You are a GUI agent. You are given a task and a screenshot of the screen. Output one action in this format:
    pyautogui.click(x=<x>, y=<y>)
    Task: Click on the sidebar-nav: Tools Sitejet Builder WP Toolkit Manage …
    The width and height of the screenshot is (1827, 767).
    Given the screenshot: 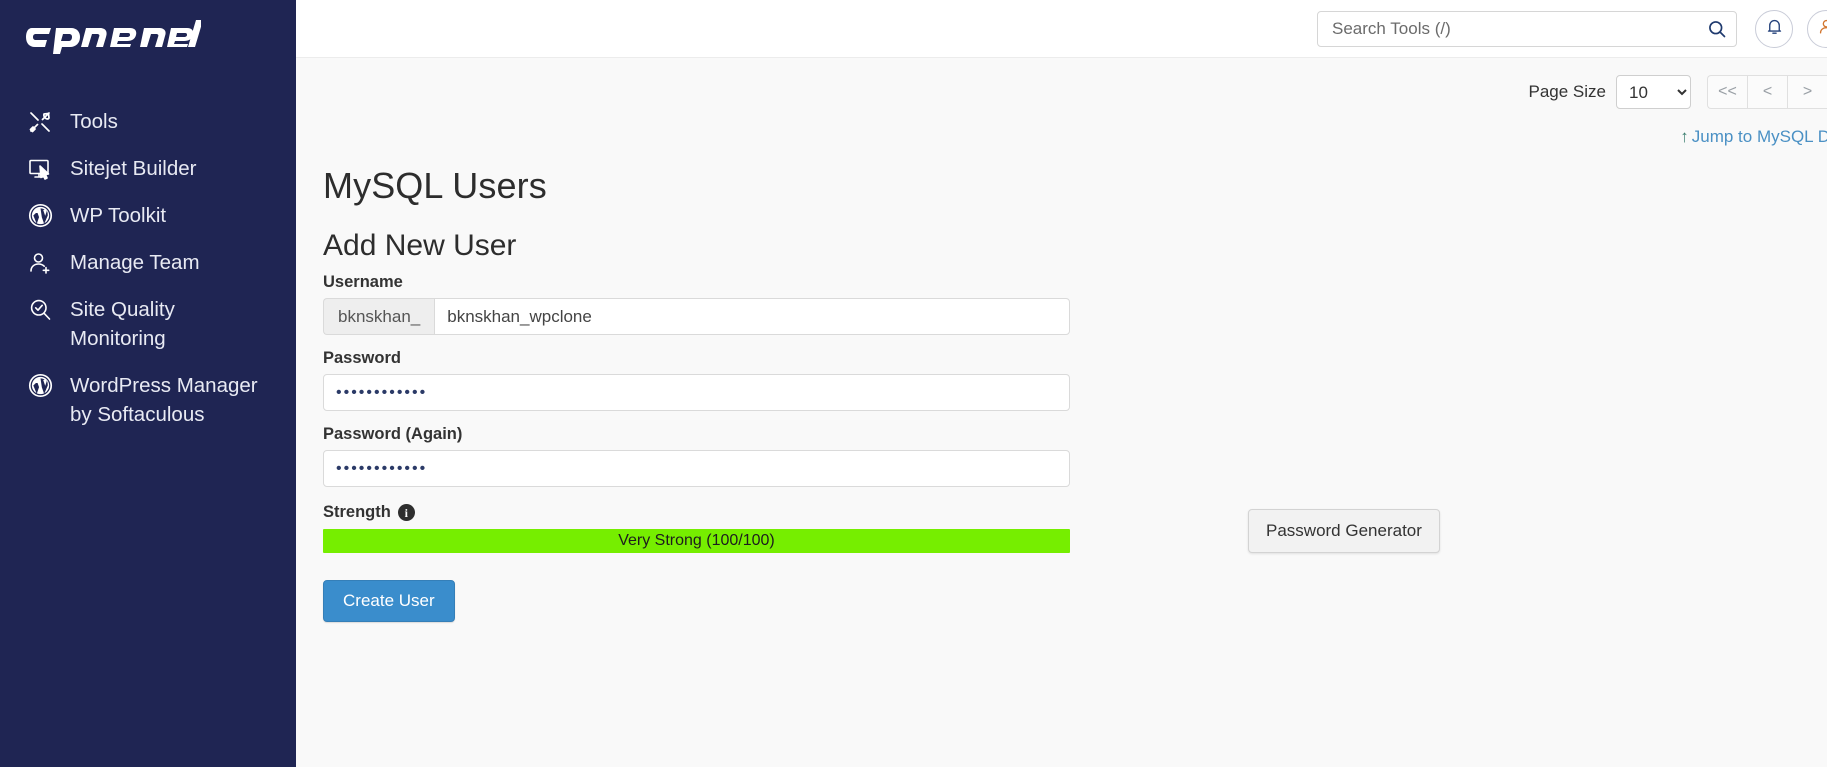 What is the action you would take?
    pyautogui.click(x=148, y=268)
    